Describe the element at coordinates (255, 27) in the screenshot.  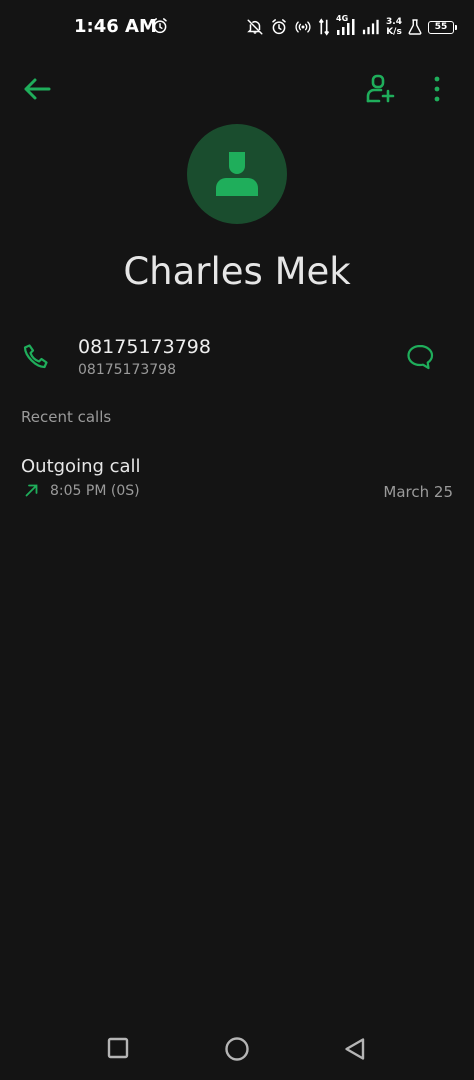
I see `notifications-off-icon` at that location.